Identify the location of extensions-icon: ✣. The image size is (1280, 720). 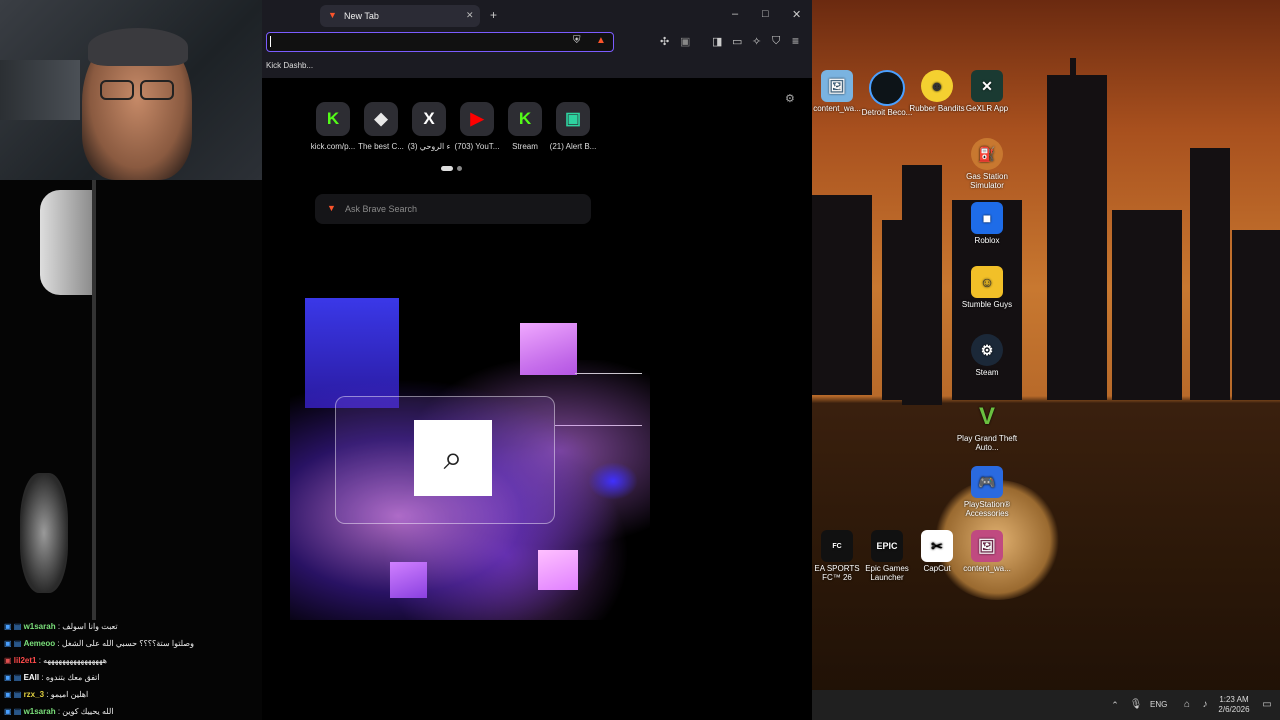
(664, 41).